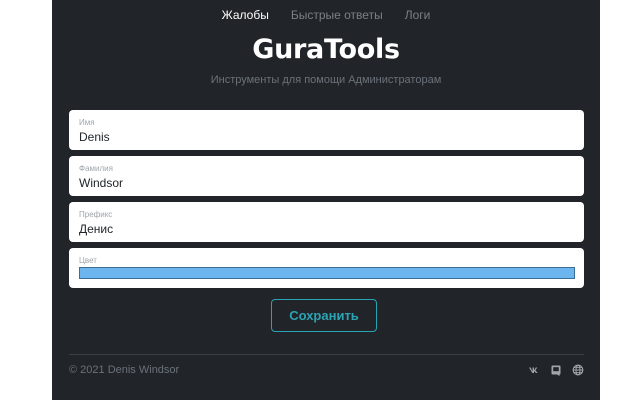 The width and height of the screenshot is (640, 400). I want to click on last-name-input: Windsor, so click(101, 183).